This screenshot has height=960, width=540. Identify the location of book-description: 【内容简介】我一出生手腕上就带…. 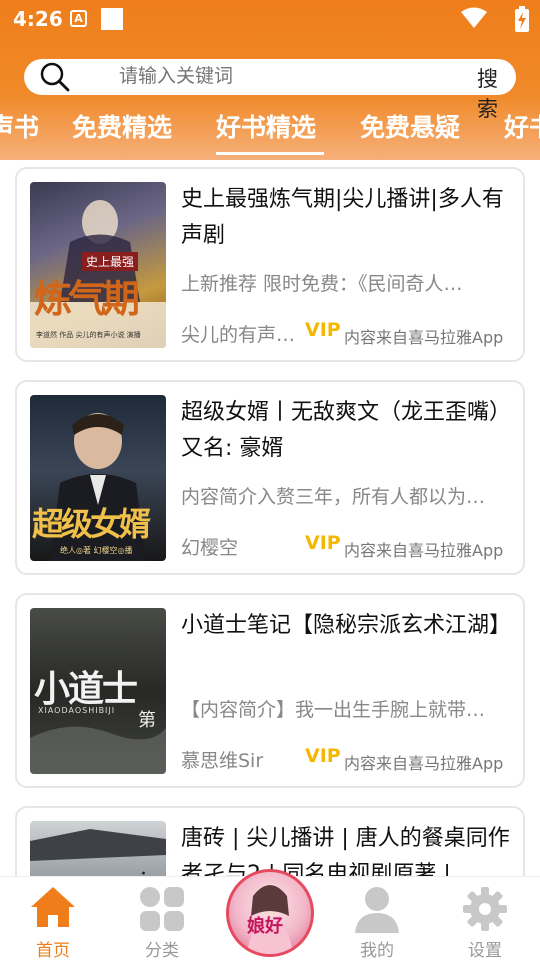
(333, 710).